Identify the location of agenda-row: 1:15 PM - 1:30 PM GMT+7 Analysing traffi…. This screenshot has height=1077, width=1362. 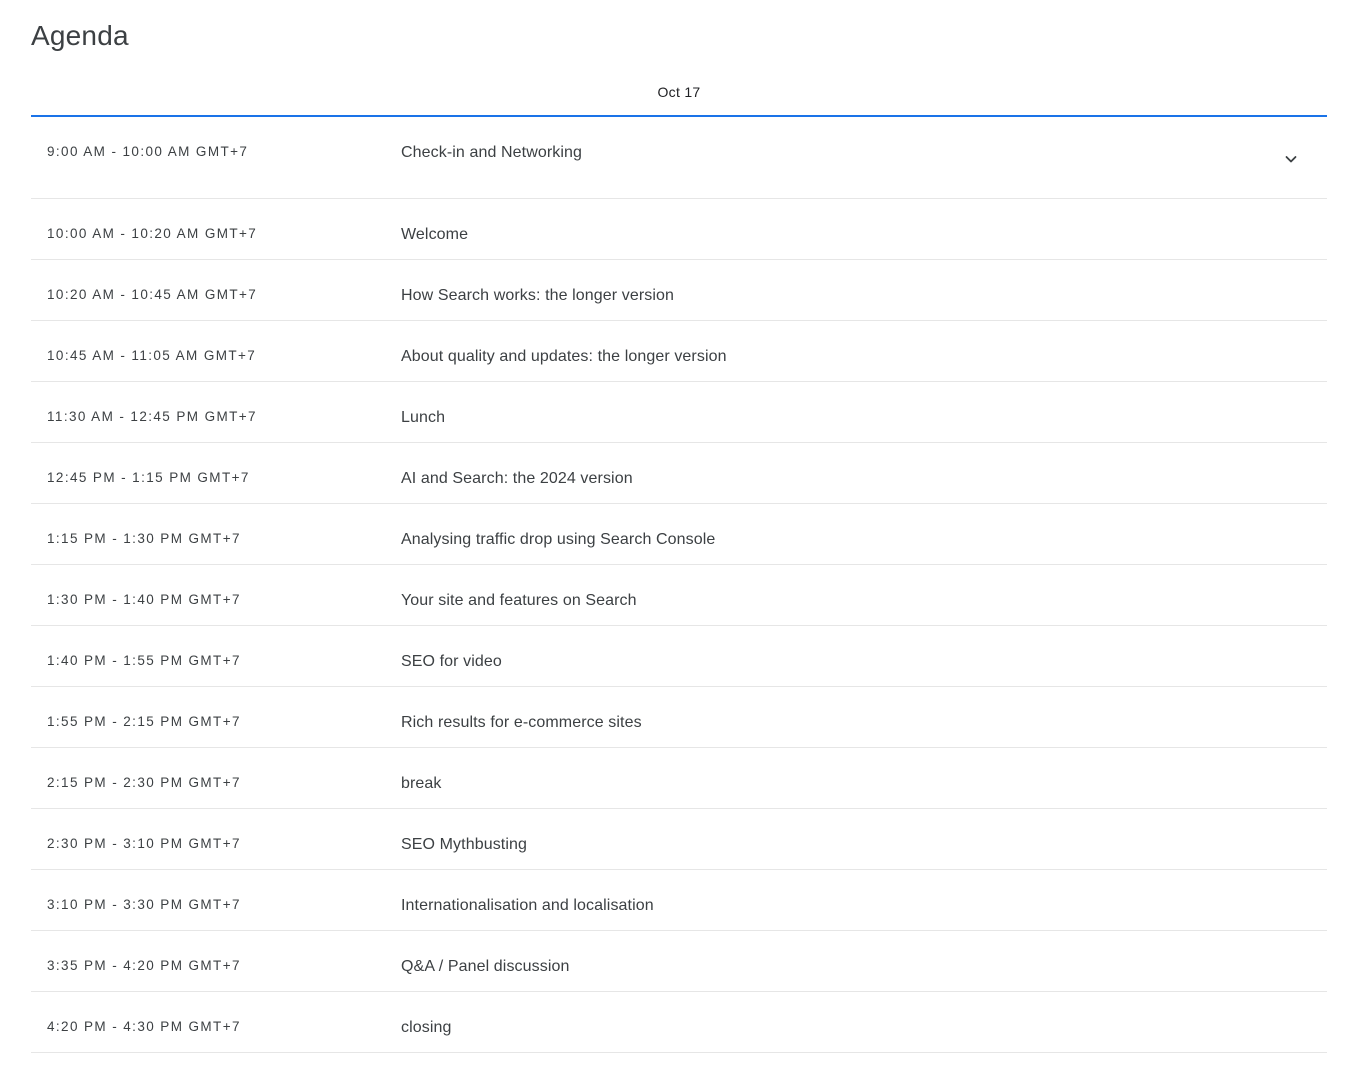
(679, 534).